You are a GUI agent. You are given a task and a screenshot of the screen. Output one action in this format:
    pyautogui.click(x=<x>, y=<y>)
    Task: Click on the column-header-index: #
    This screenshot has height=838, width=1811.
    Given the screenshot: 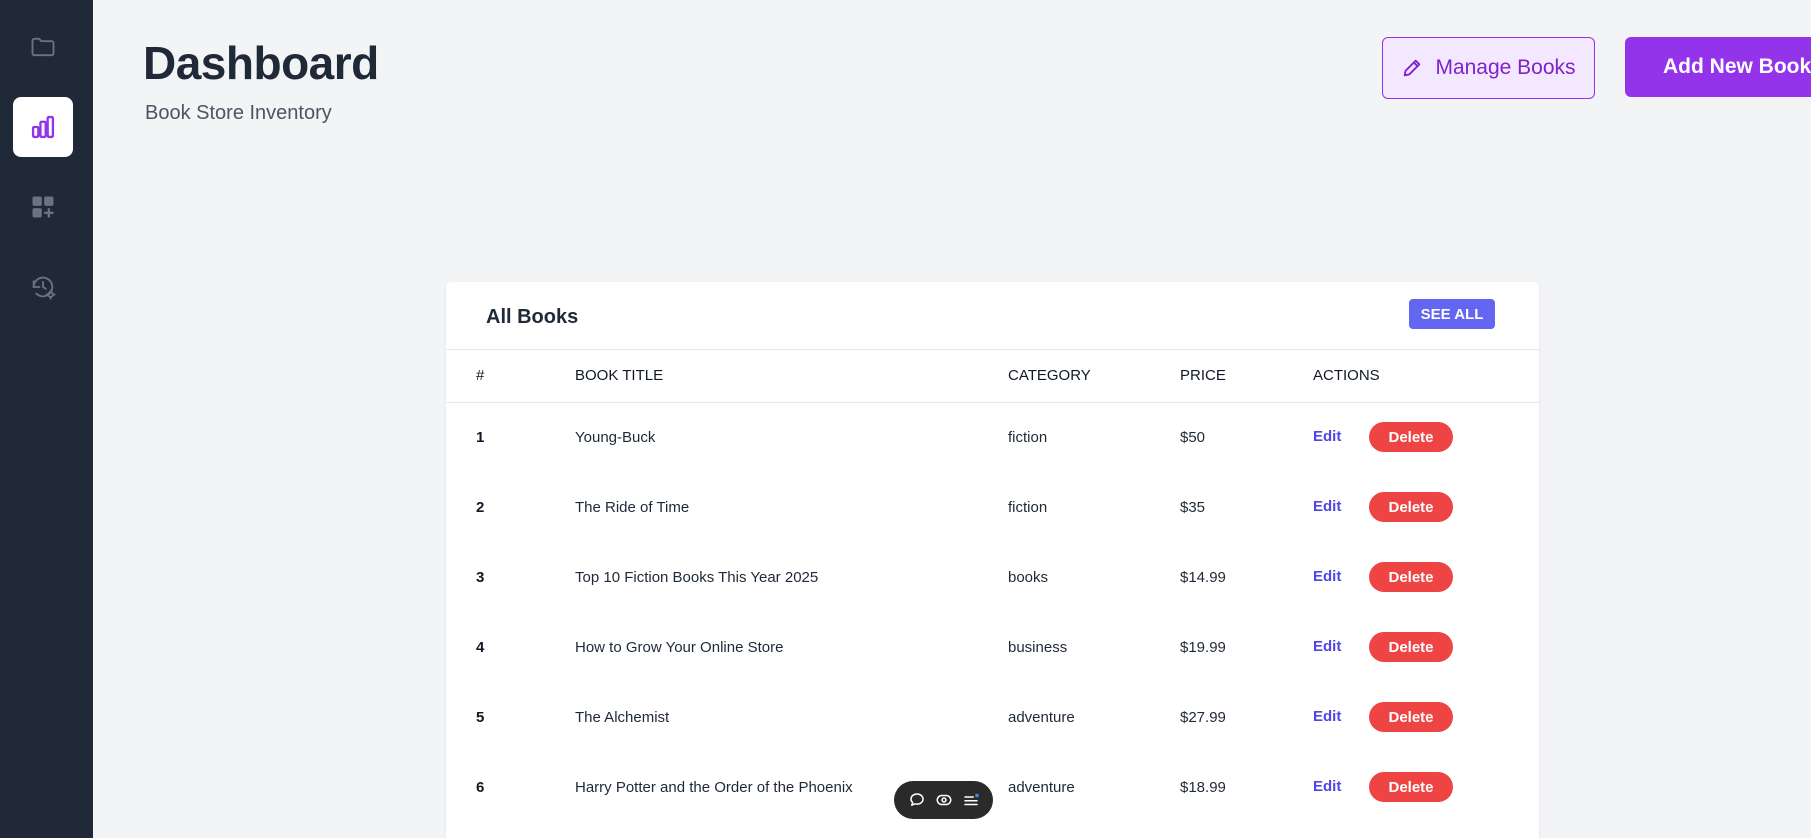 What is the action you would take?
    pyautogui.click(x=480, y=376)
    